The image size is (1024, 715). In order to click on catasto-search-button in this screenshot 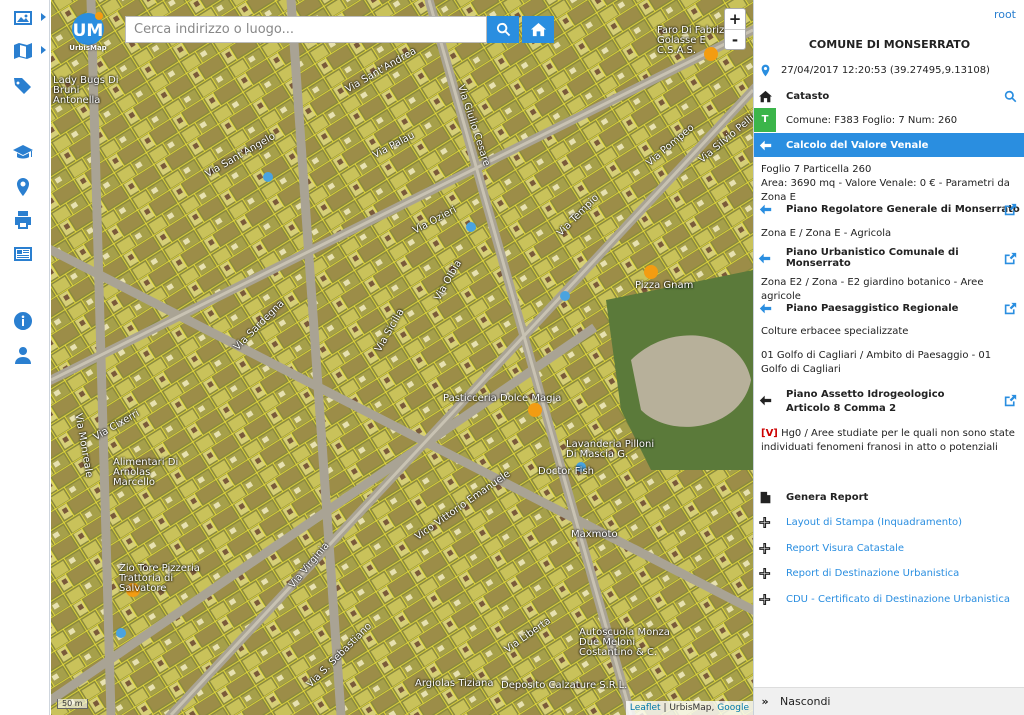, I will do `click(1010, 96)`.